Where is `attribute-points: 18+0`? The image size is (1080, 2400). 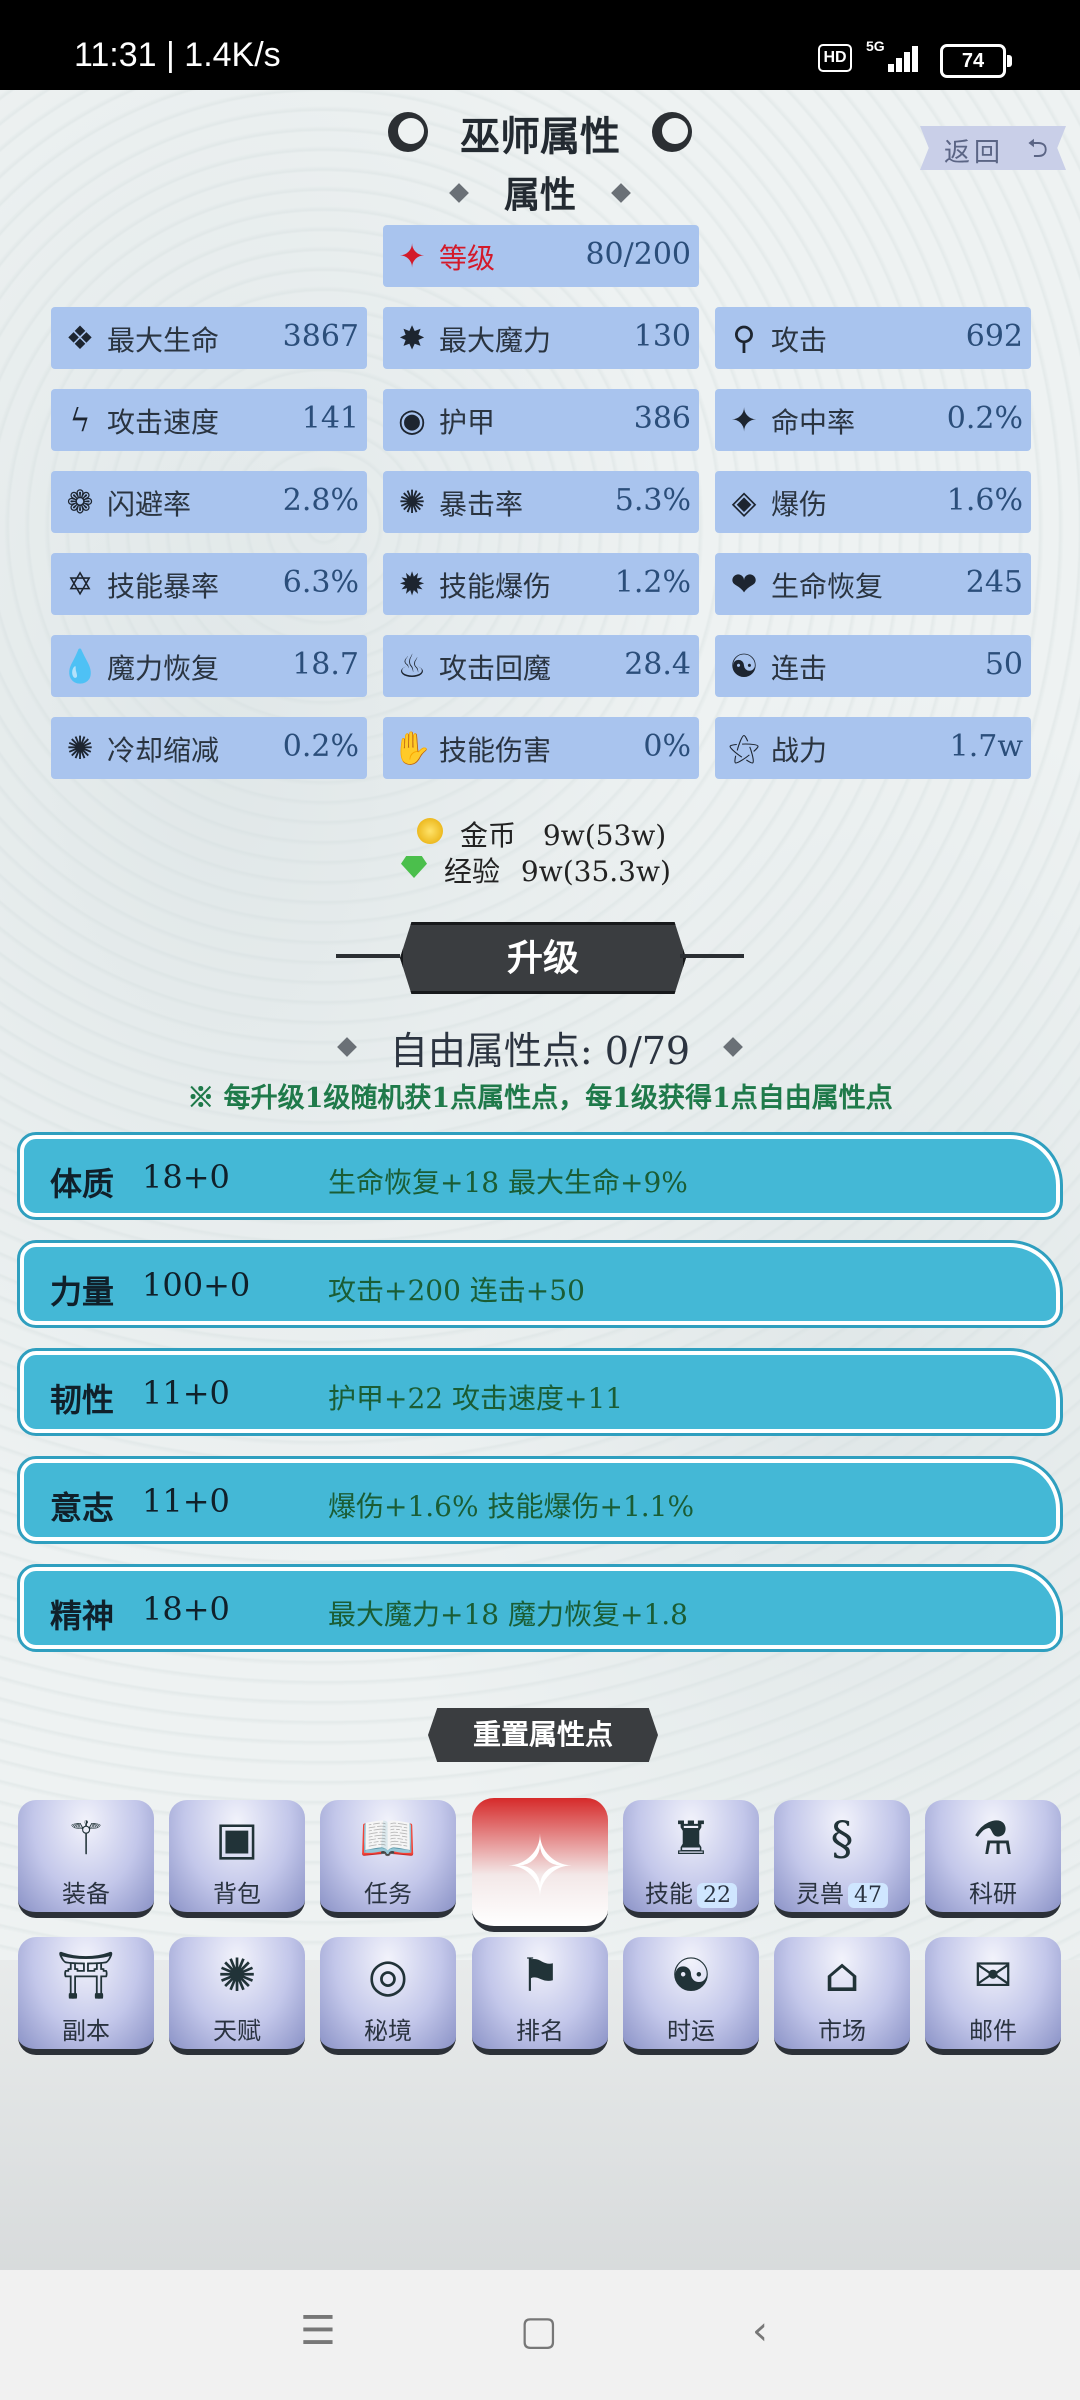
attribute-points: 18+0 is located at coordinates (186, 1177).